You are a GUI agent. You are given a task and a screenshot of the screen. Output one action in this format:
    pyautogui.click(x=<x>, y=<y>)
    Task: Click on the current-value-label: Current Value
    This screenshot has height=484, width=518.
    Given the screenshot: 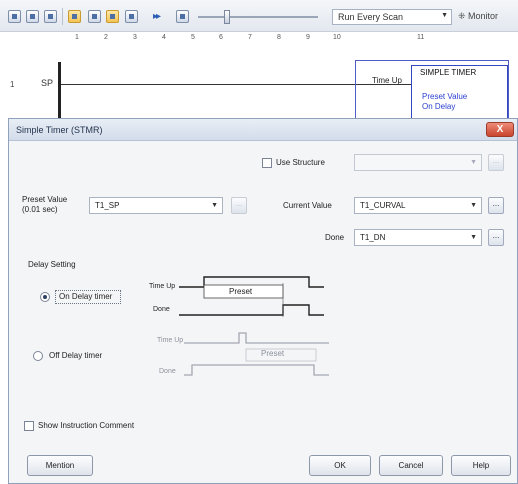 What is the action you would take?
    pyautogui.click(x=307, y=205)
    